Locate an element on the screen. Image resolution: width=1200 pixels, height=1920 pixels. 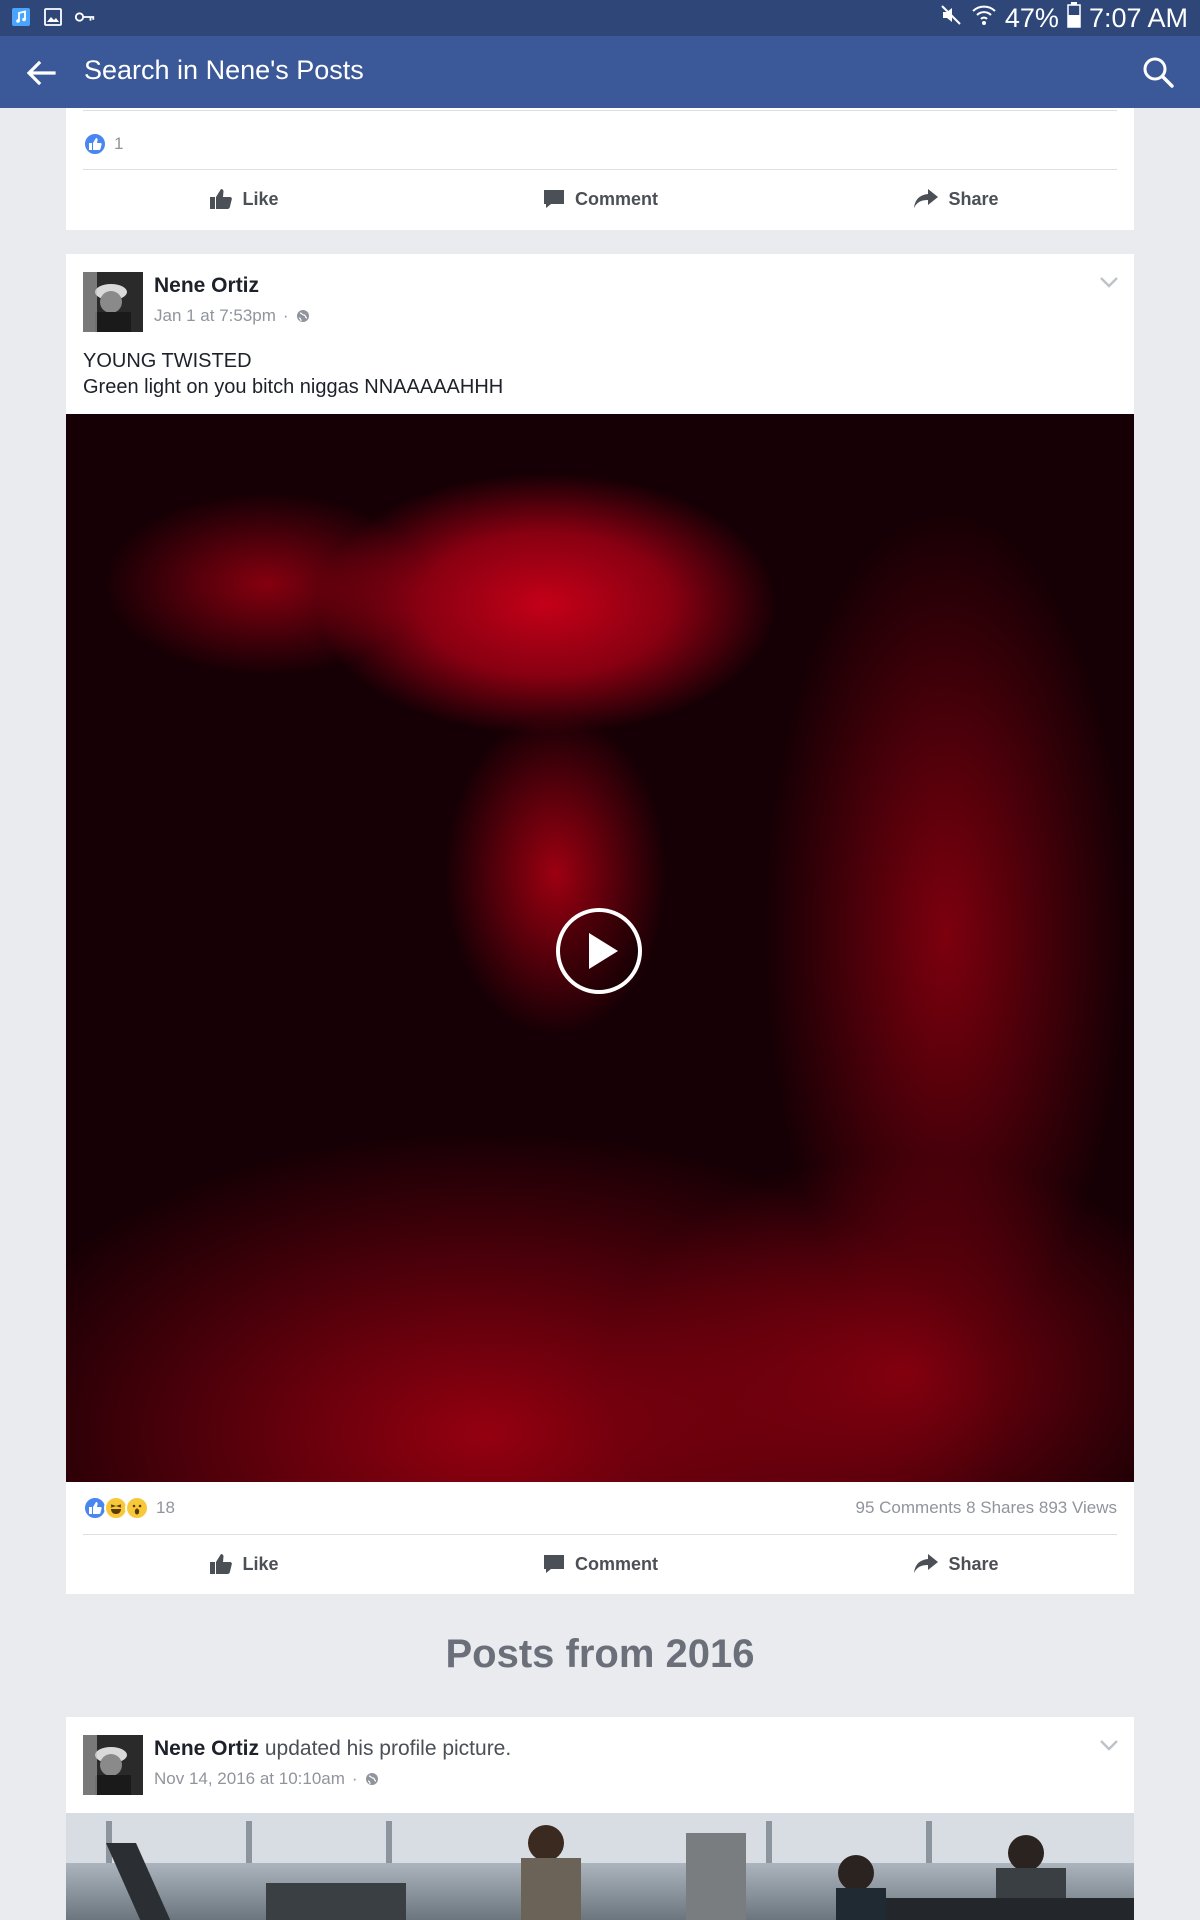
search-icon is located at coordinates (1158, 72).